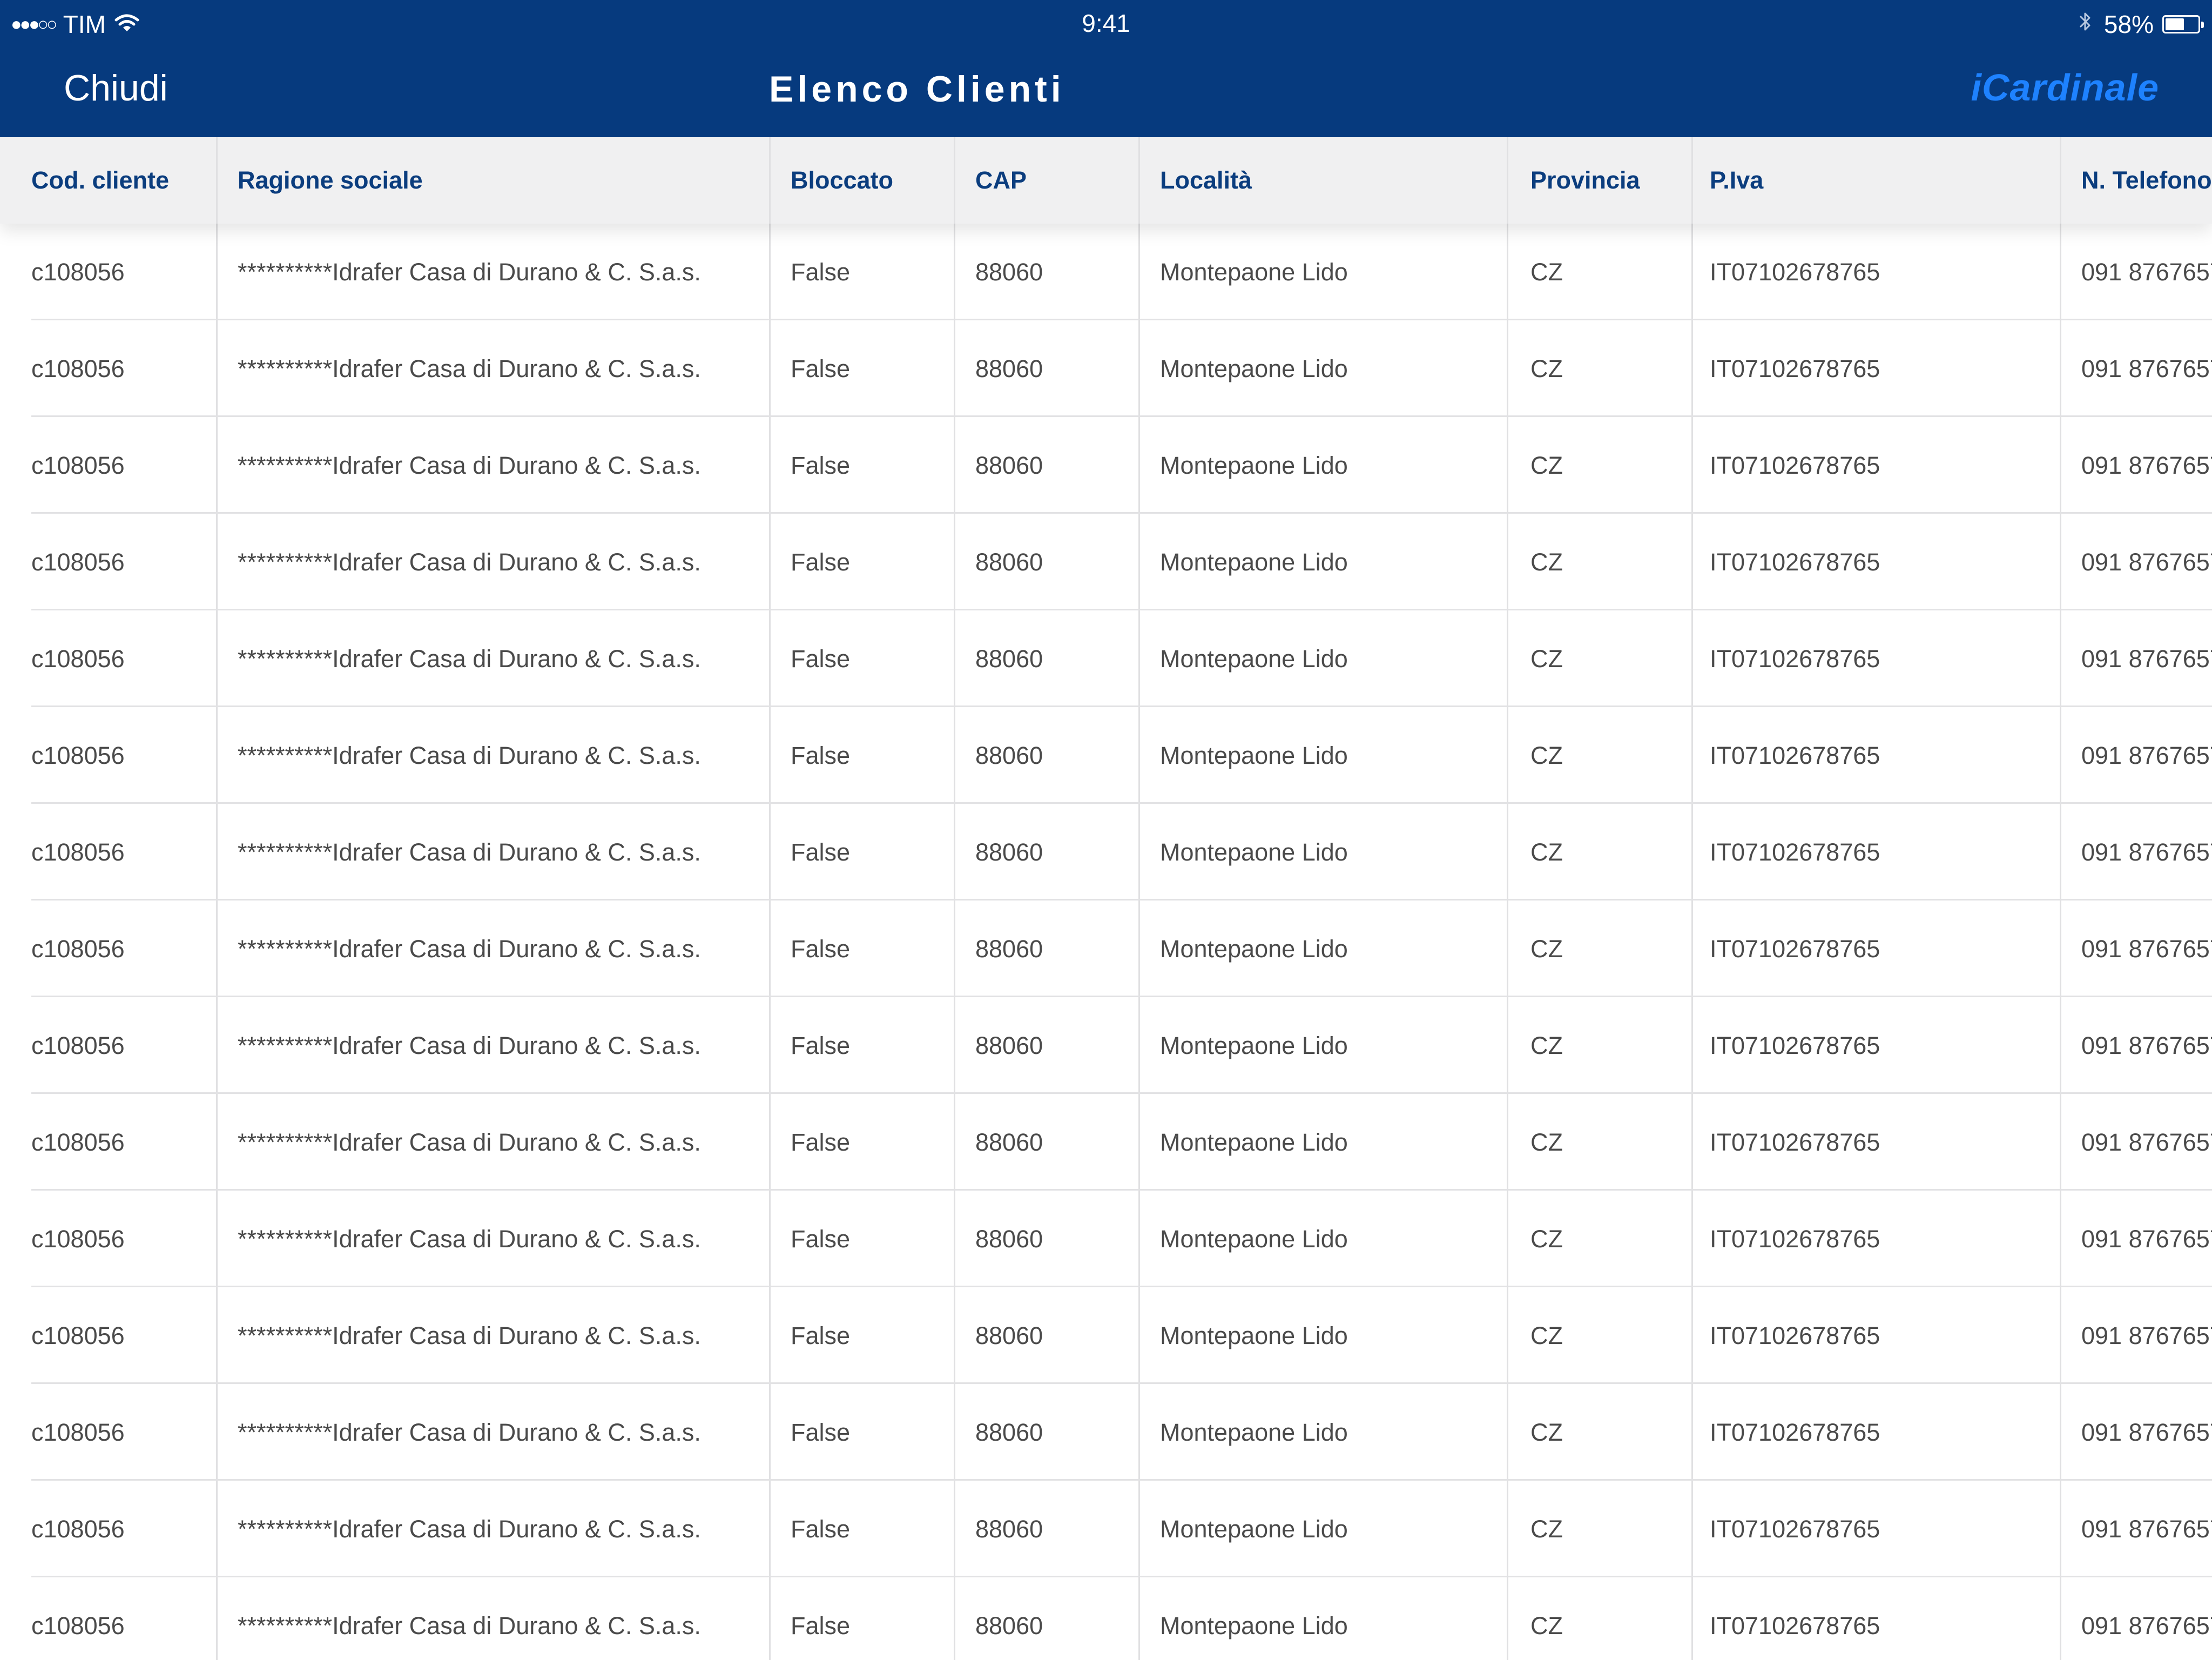  What do you see at coordinates (123, 181) in the screenshot?
I see `column-header-cod-cliente: Cod. cliente` at bounding box center [123, 181].